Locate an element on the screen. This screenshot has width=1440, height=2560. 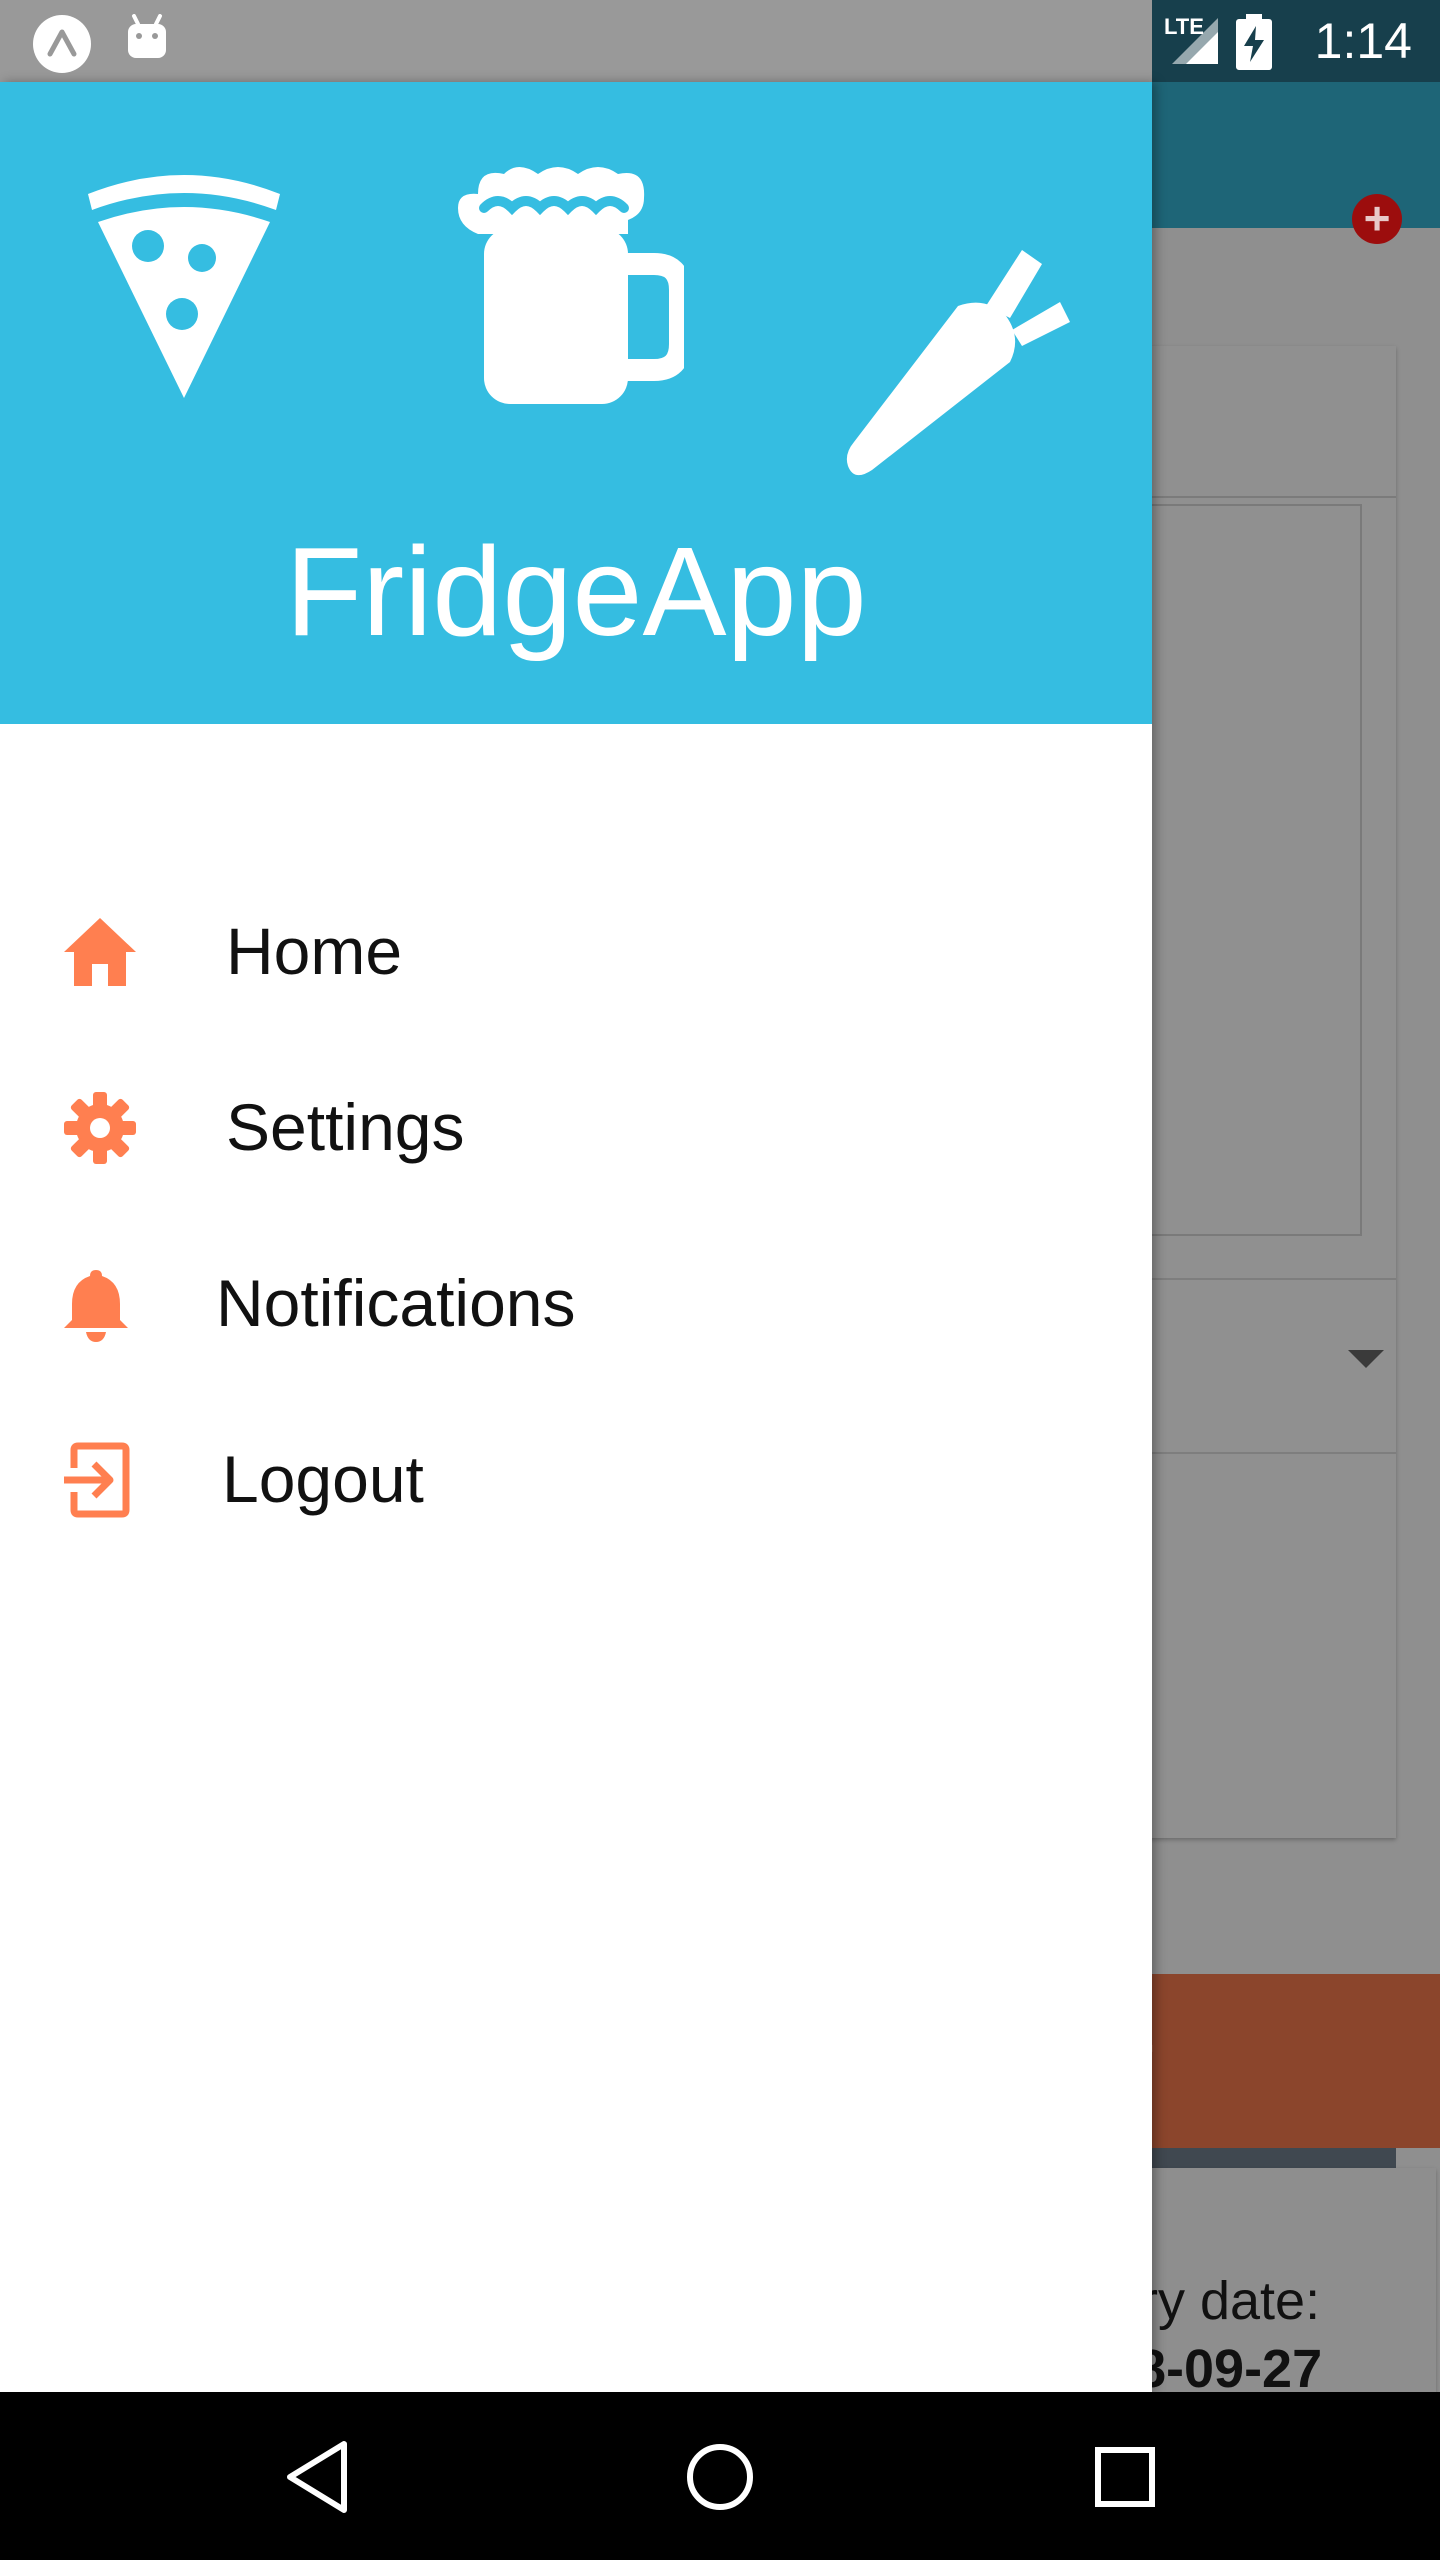
system-navigation-bar is located at coordinates (720, 2476).